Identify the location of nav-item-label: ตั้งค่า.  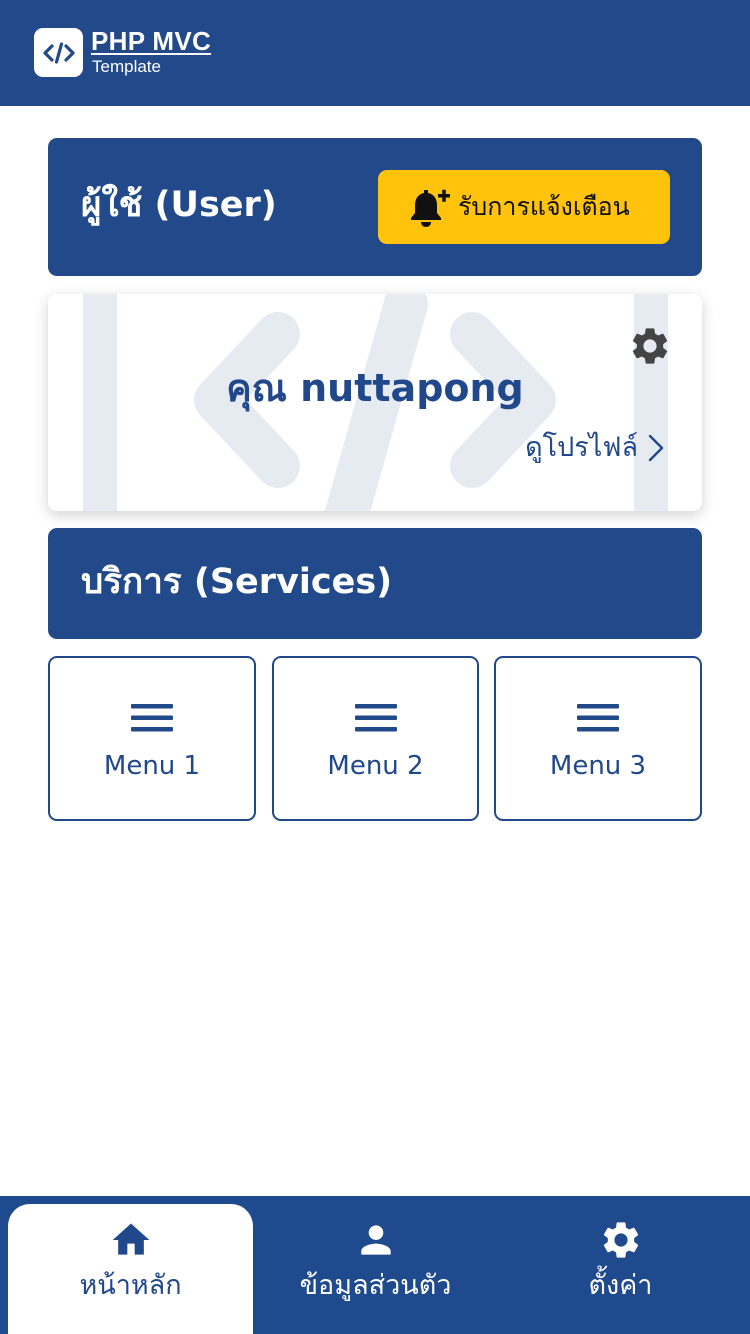
(620, 1285).